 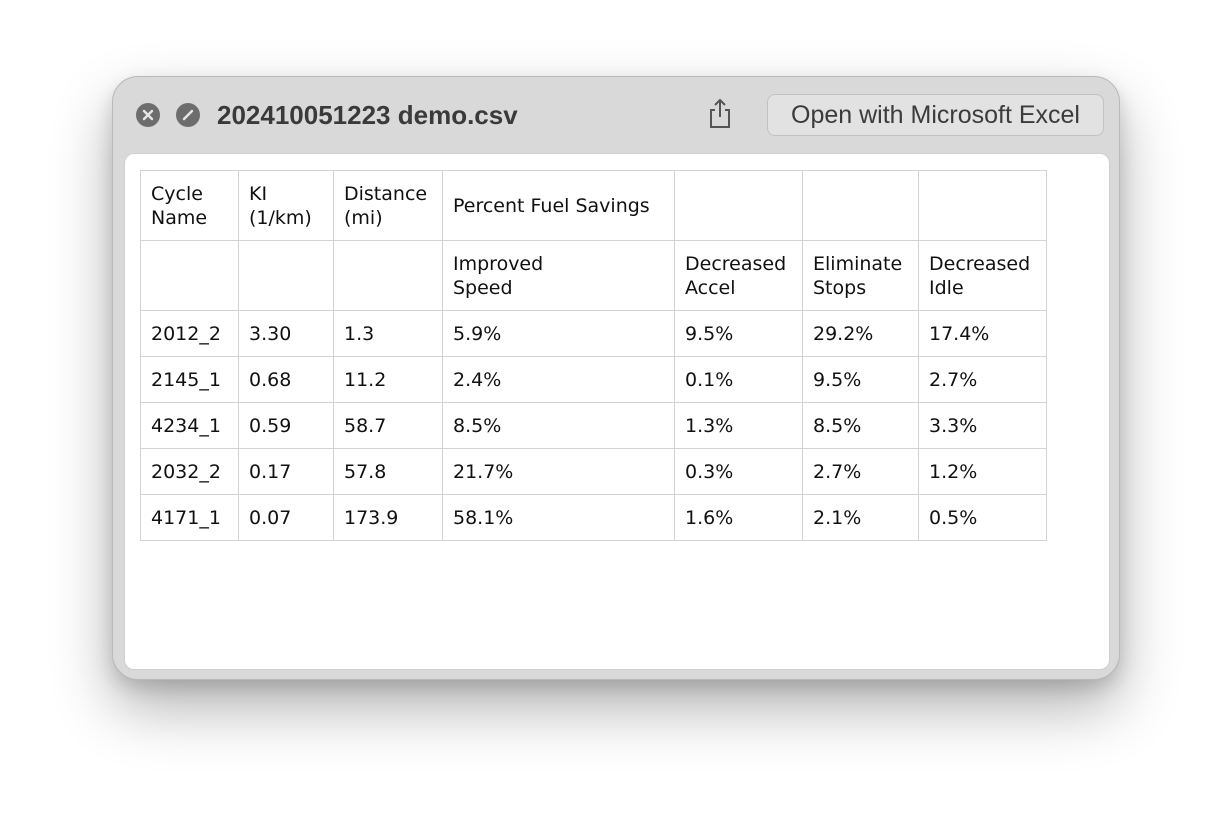 I want to click on table-row: 2032_2 0.17 57.8 21.7% 0.3% 2.7% 1.2%, so click(x=593, y=471).